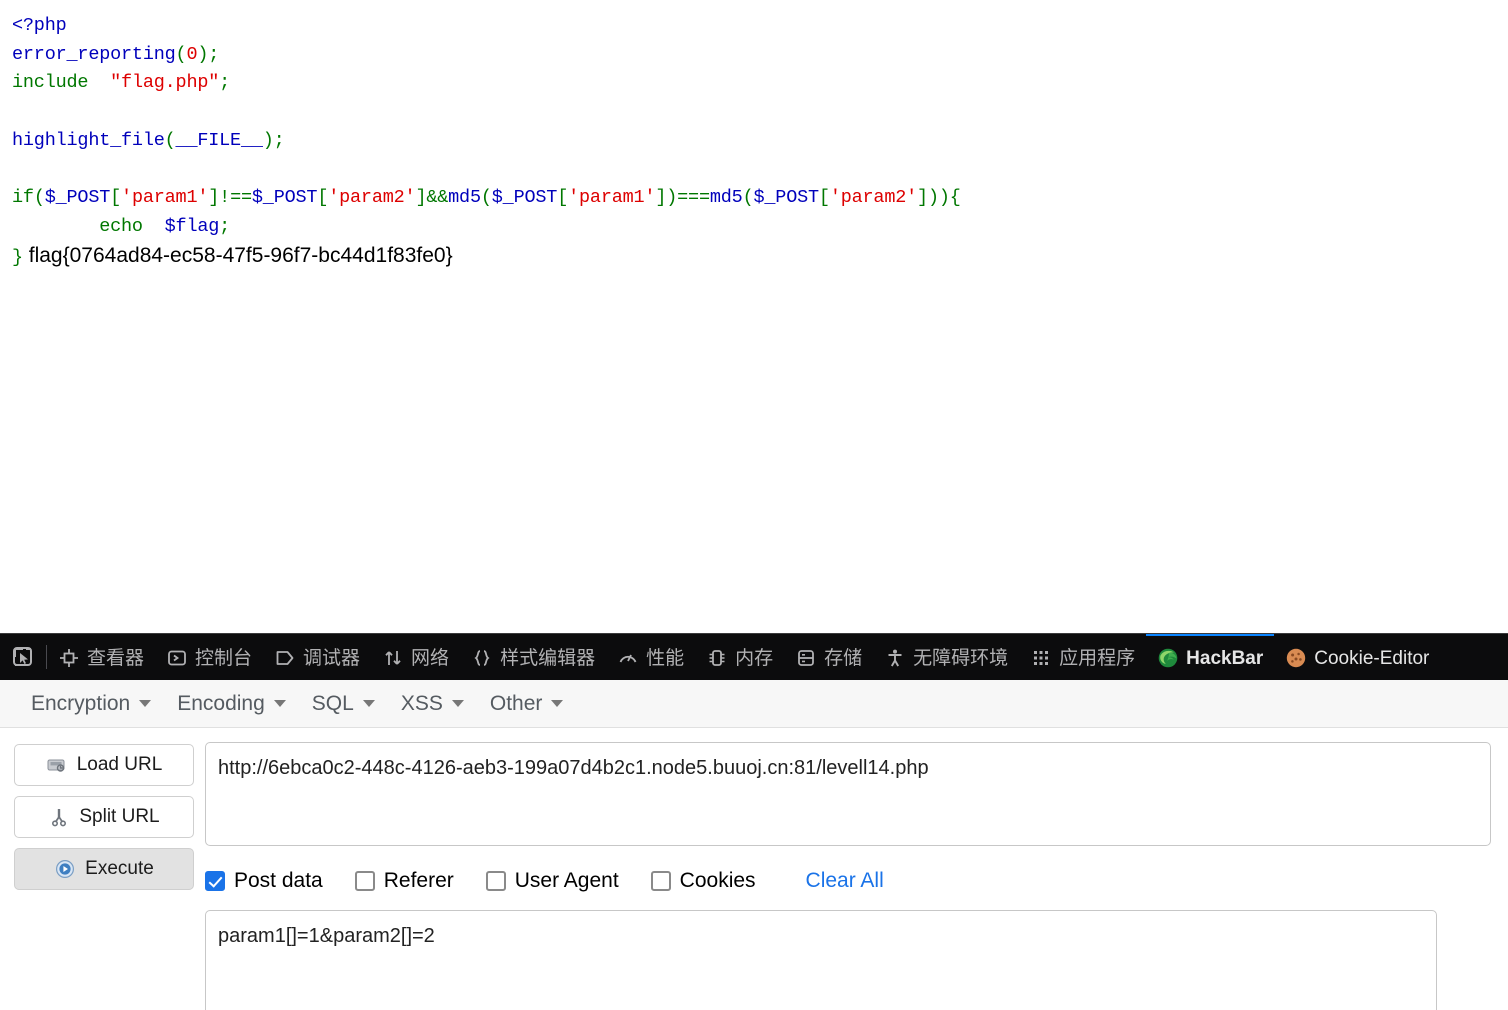 This screenshot has width=1508, height=1010. I want to click on checkbox-label: Cookies, so click(717, 880).